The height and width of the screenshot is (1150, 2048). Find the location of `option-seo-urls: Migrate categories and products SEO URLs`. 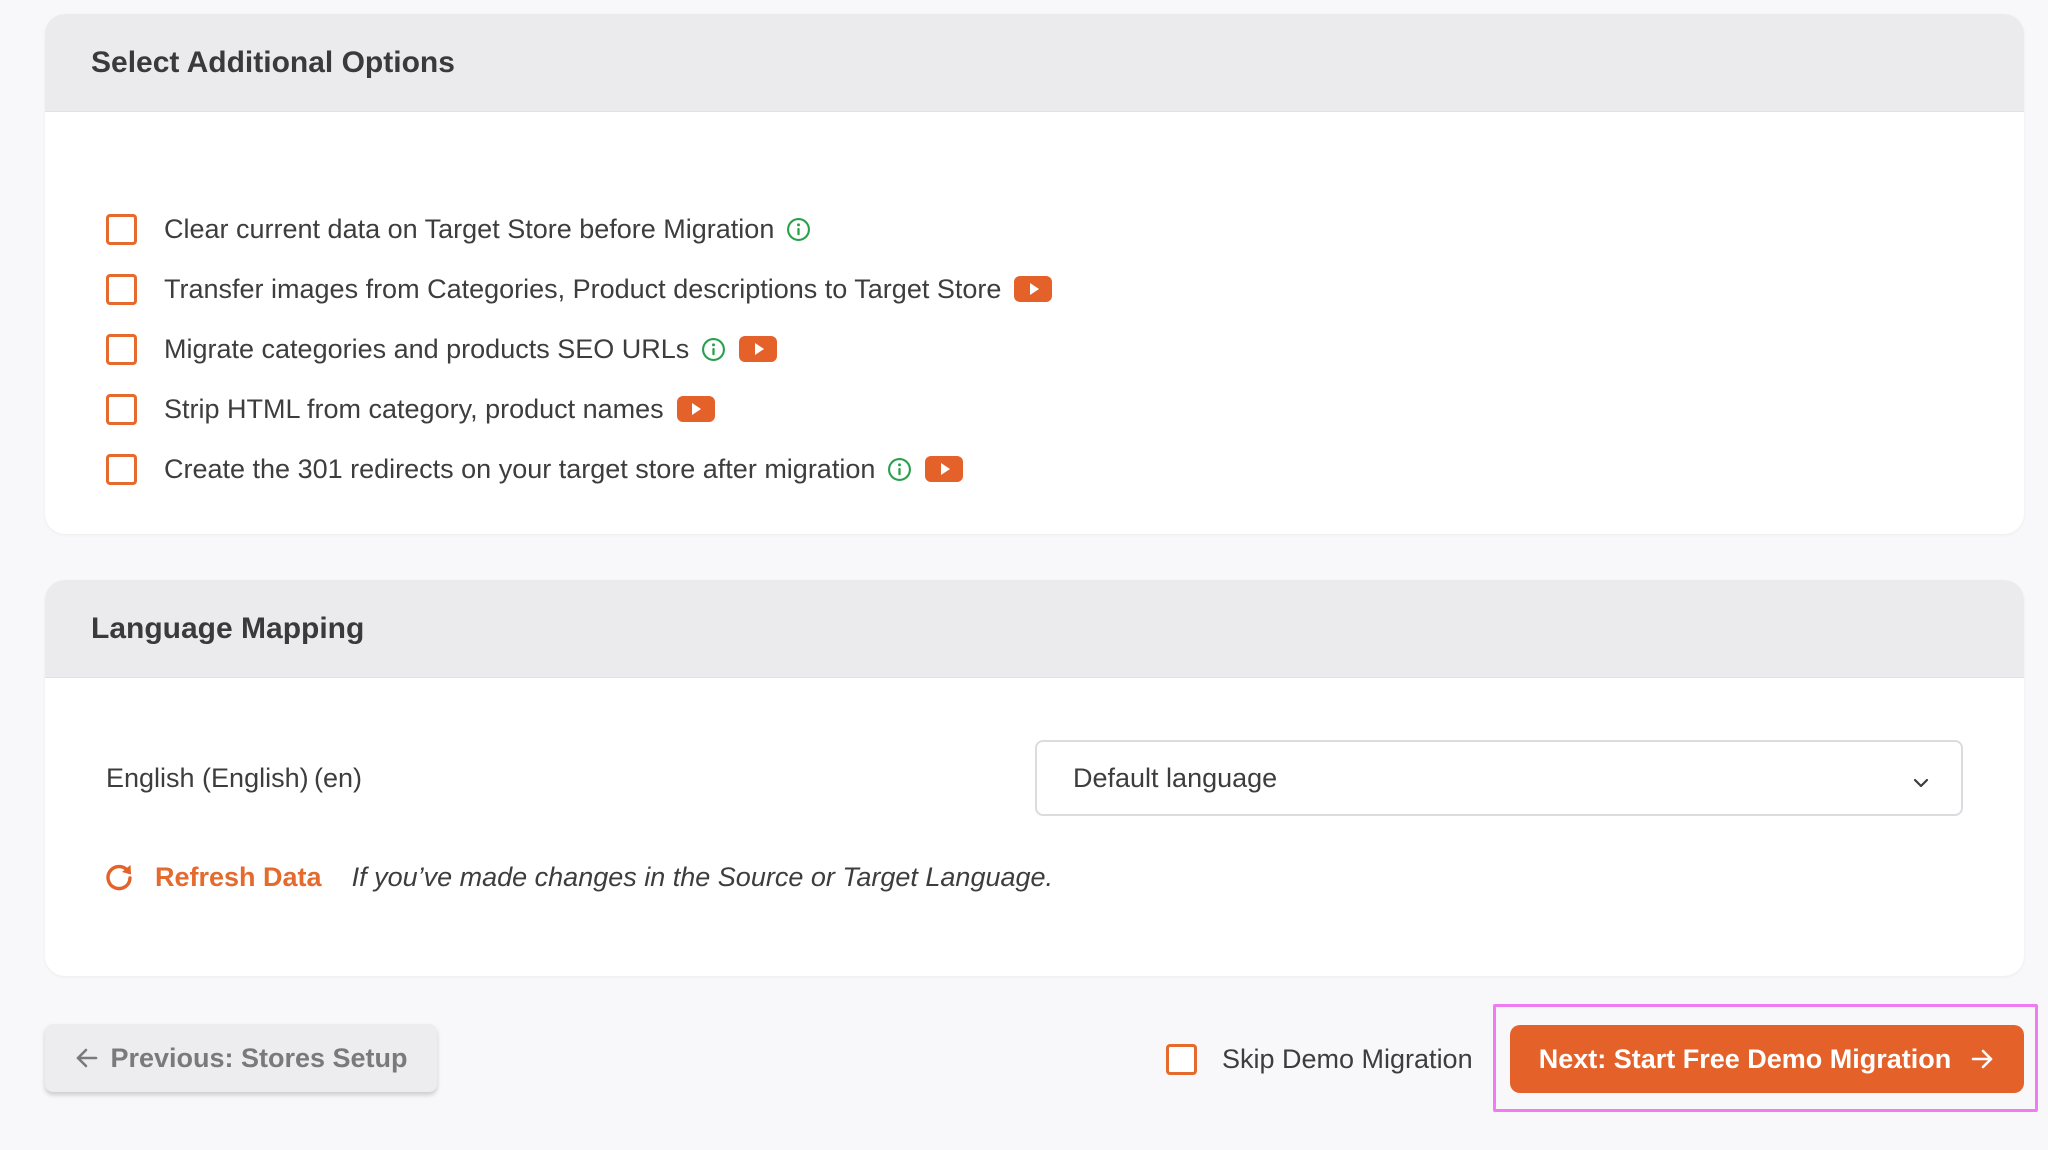

option-seo-urls: Migrate categories and products SEO URLs is located at coordinates (1065, 349).